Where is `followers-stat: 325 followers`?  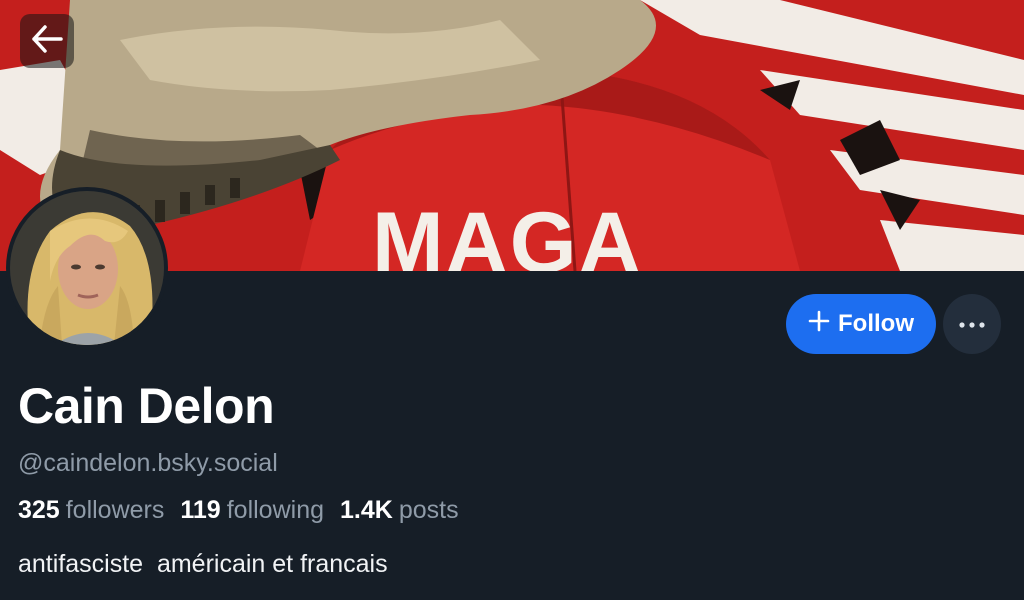 followers-stat: 325 followers is located at coordinates (91, 510).